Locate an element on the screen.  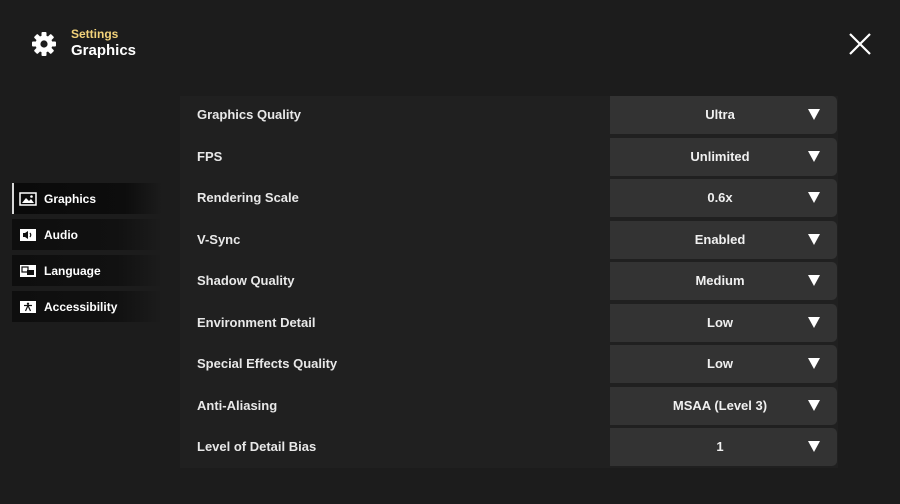
setting-row-v-sync: V-Sync Enabled is located at coordinates (509, 239).